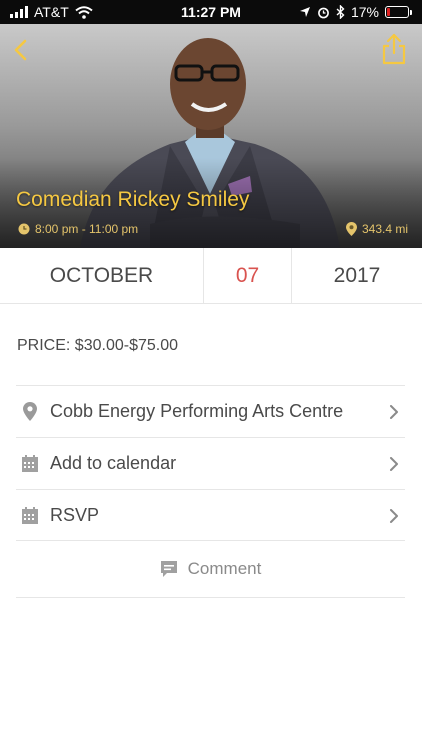 This screenshot has width=422, height=750. I want to click on price: PRICE: $30.00-$75.00, so click(97, 346).